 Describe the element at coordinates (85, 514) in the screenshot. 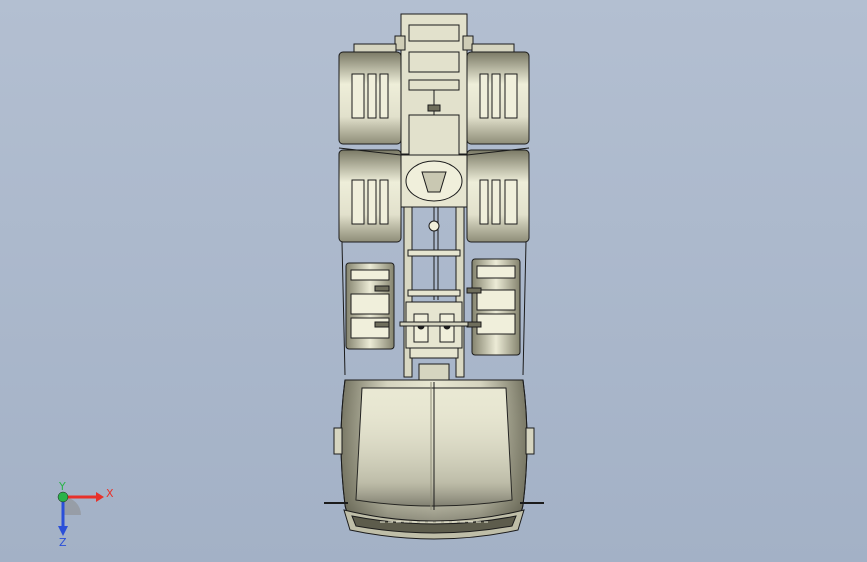

I see `coordinate-triad: X Y Z` at that location.